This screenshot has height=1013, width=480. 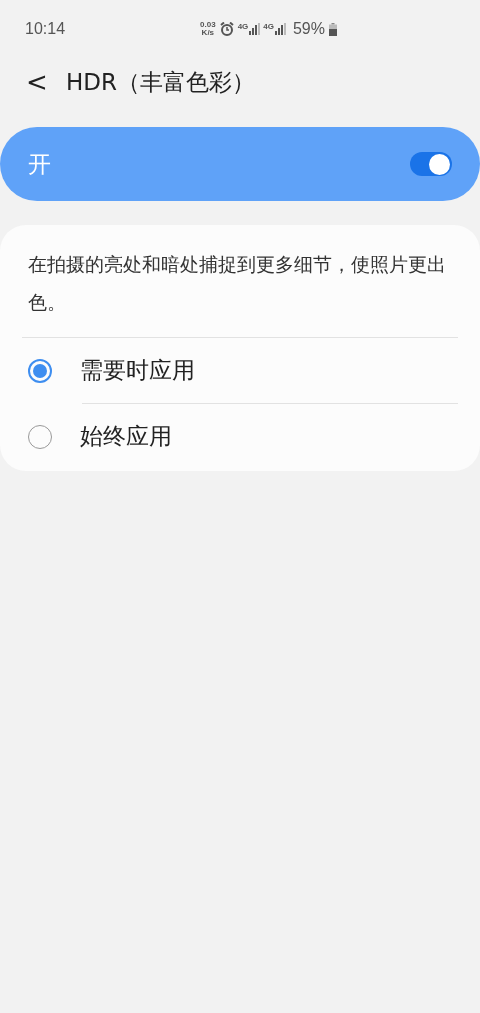 I want to click on option-row: 需要时应用, so click(x=240, y=370).